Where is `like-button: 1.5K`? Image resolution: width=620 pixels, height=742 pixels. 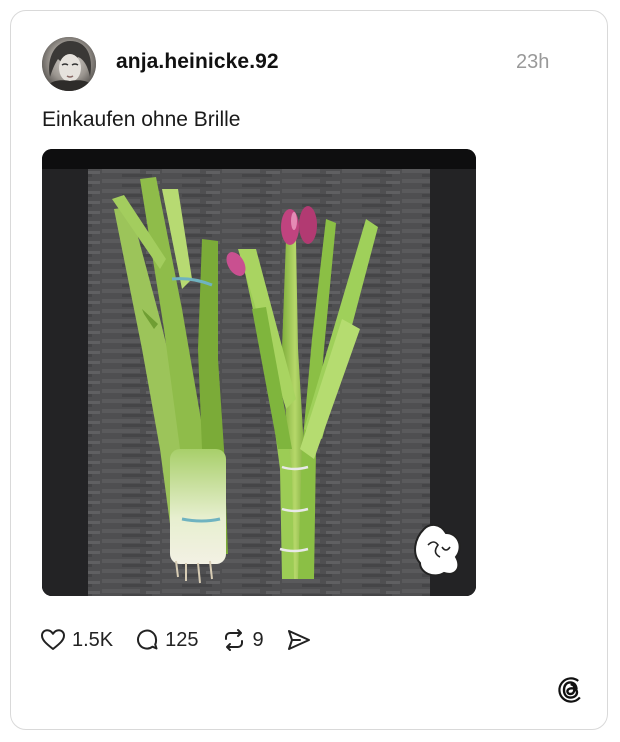 like-button: 1.5K is located at coordinates (76, 640).